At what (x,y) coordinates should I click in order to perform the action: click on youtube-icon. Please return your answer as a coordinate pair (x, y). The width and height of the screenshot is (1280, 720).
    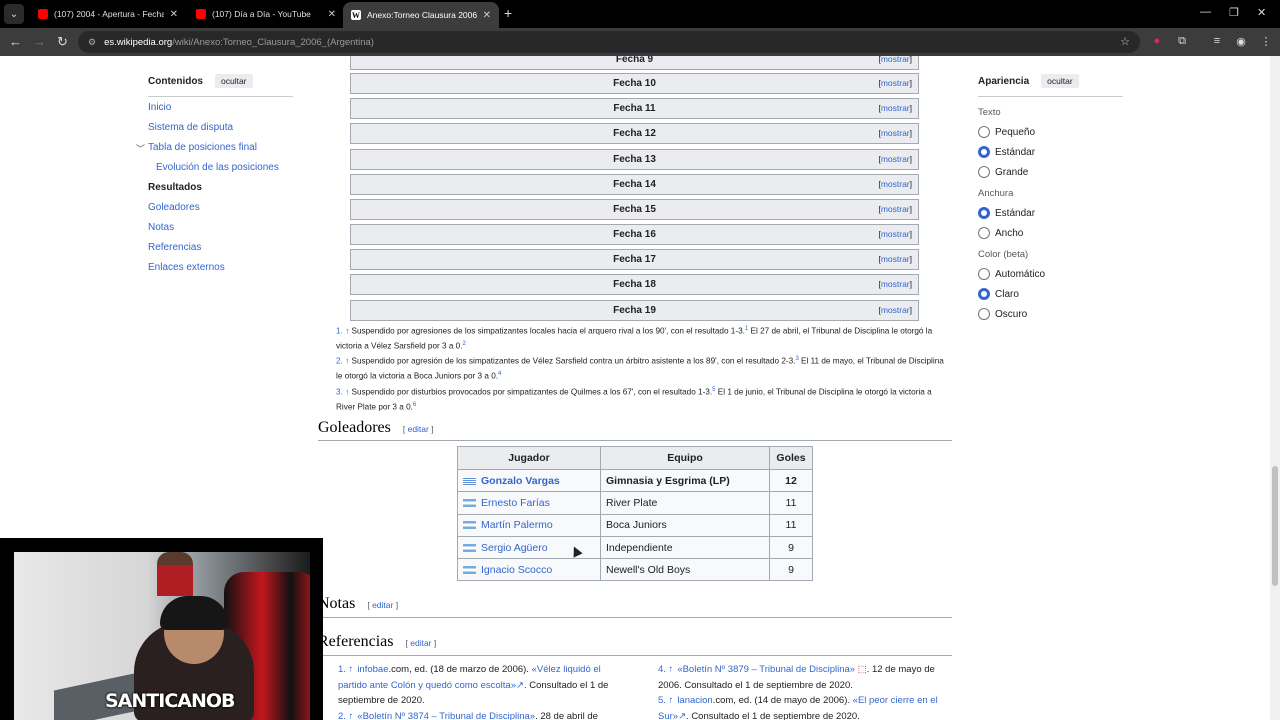
    Looking at the image, I should click on (201, 14).